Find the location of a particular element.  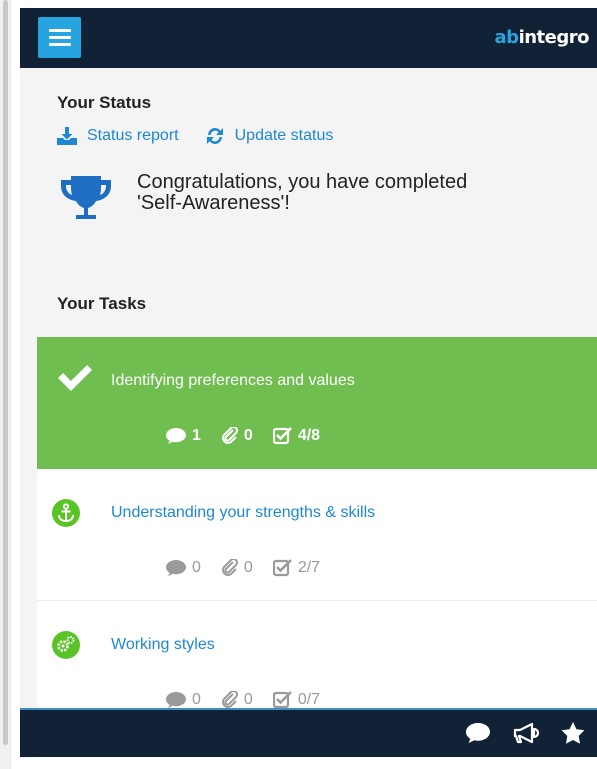

announcements-button is located at coordinates (526, 733).